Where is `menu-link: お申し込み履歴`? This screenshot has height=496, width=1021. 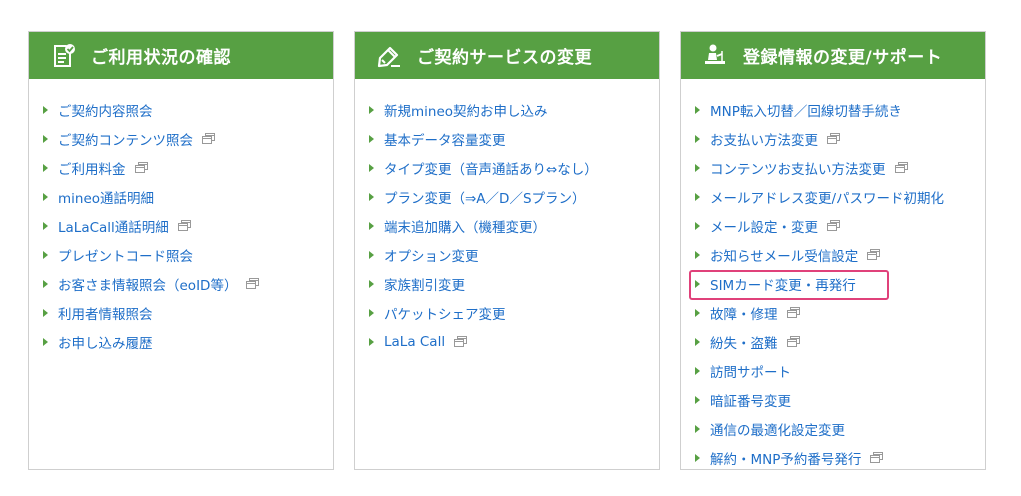 menu-link: お申し込み履歴 is located at coordinates (105, 342).